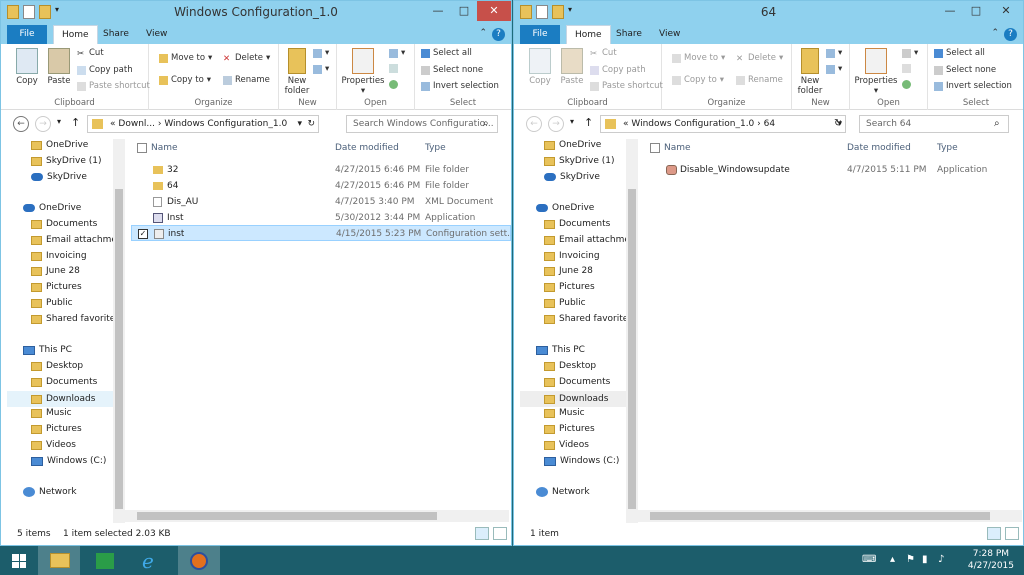 This screenshot has height=575, width=1024. What do you see at coordinates (572, 145) in the screenshot?
I see `nav-onedrive-1: OneDrive` at bounding box center [572, 145].